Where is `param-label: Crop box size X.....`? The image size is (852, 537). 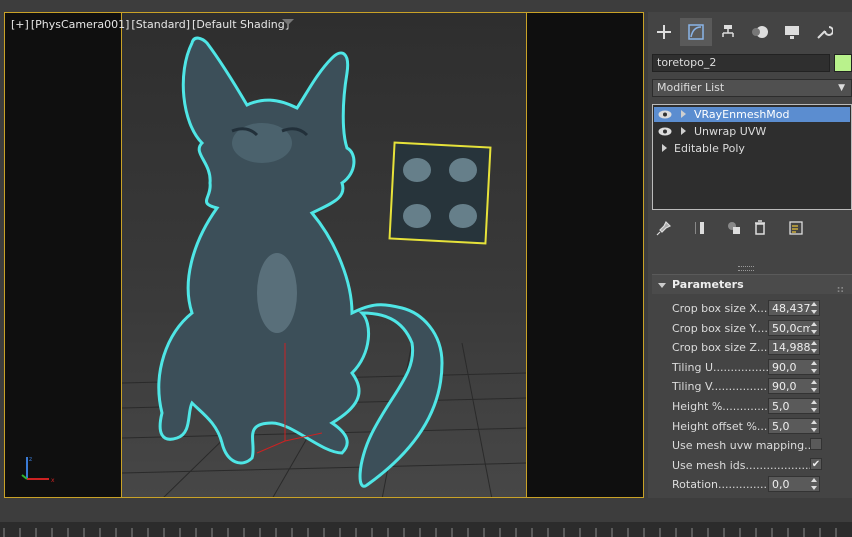 param-label: Crop box size X..... is located at coordinates (723, 308).